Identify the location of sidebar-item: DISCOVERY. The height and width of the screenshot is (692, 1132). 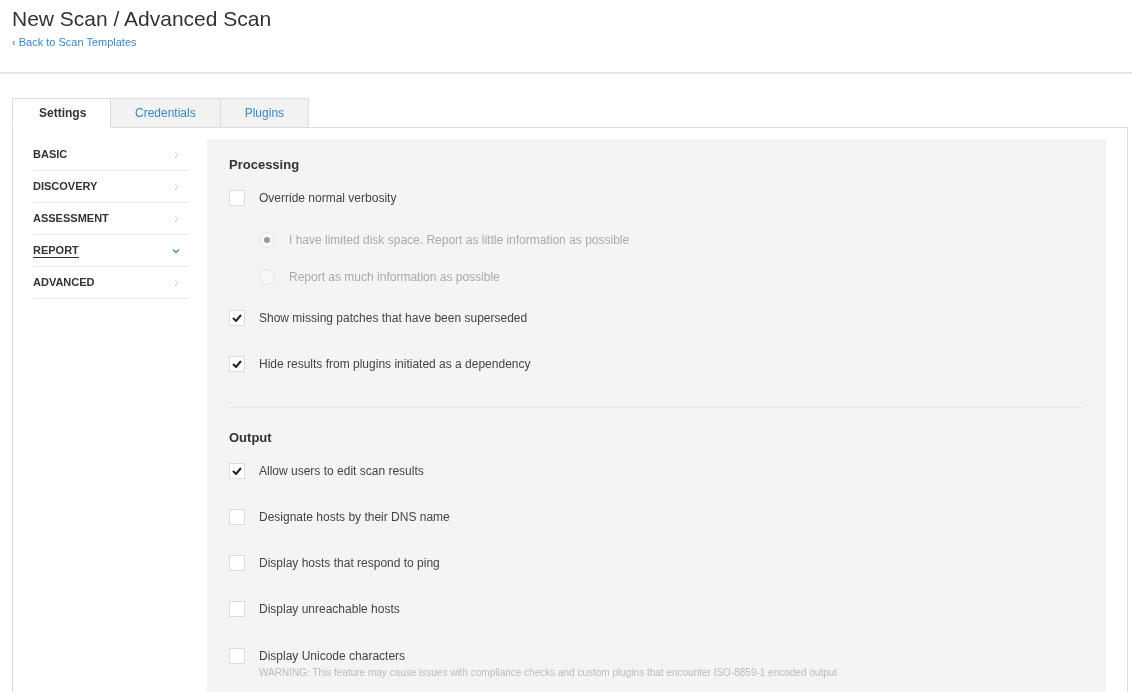
(110, 187).